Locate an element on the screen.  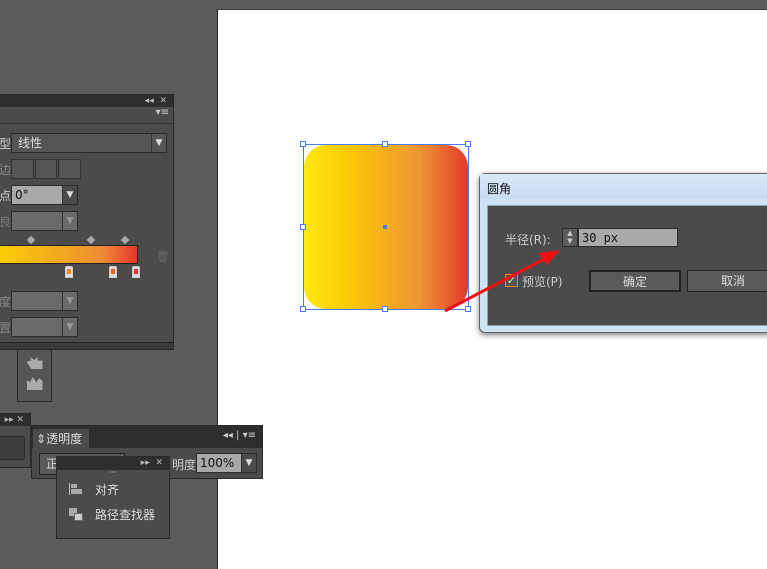
opacity-input: 100% ▼ is located at coordinates (226, 463).